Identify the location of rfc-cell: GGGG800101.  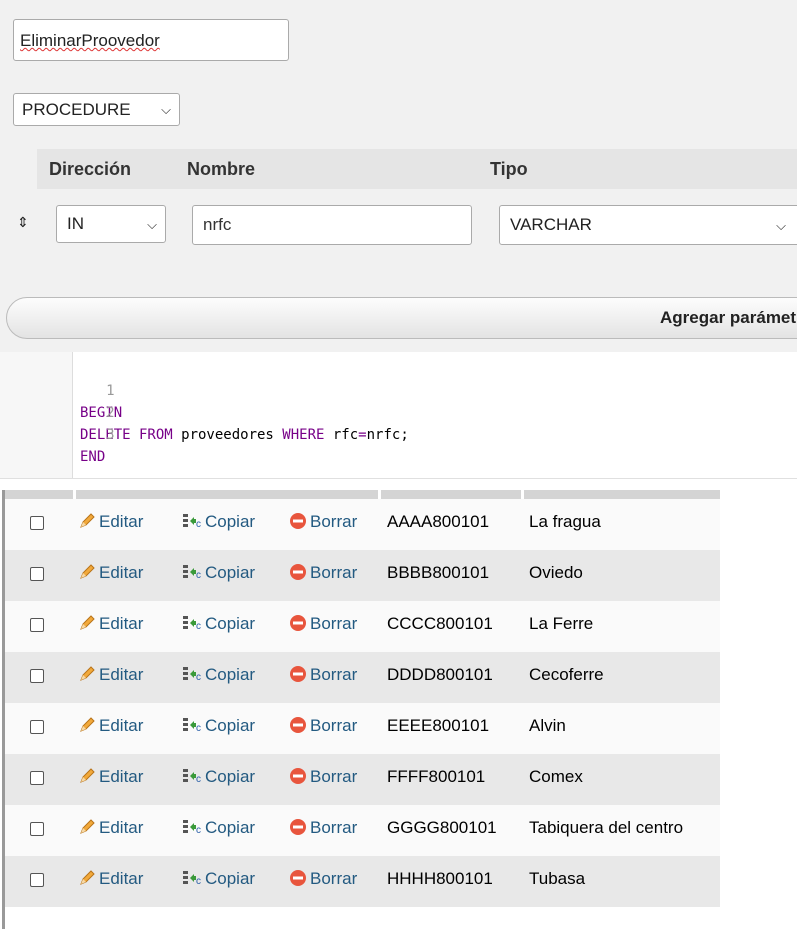
(442, 827).